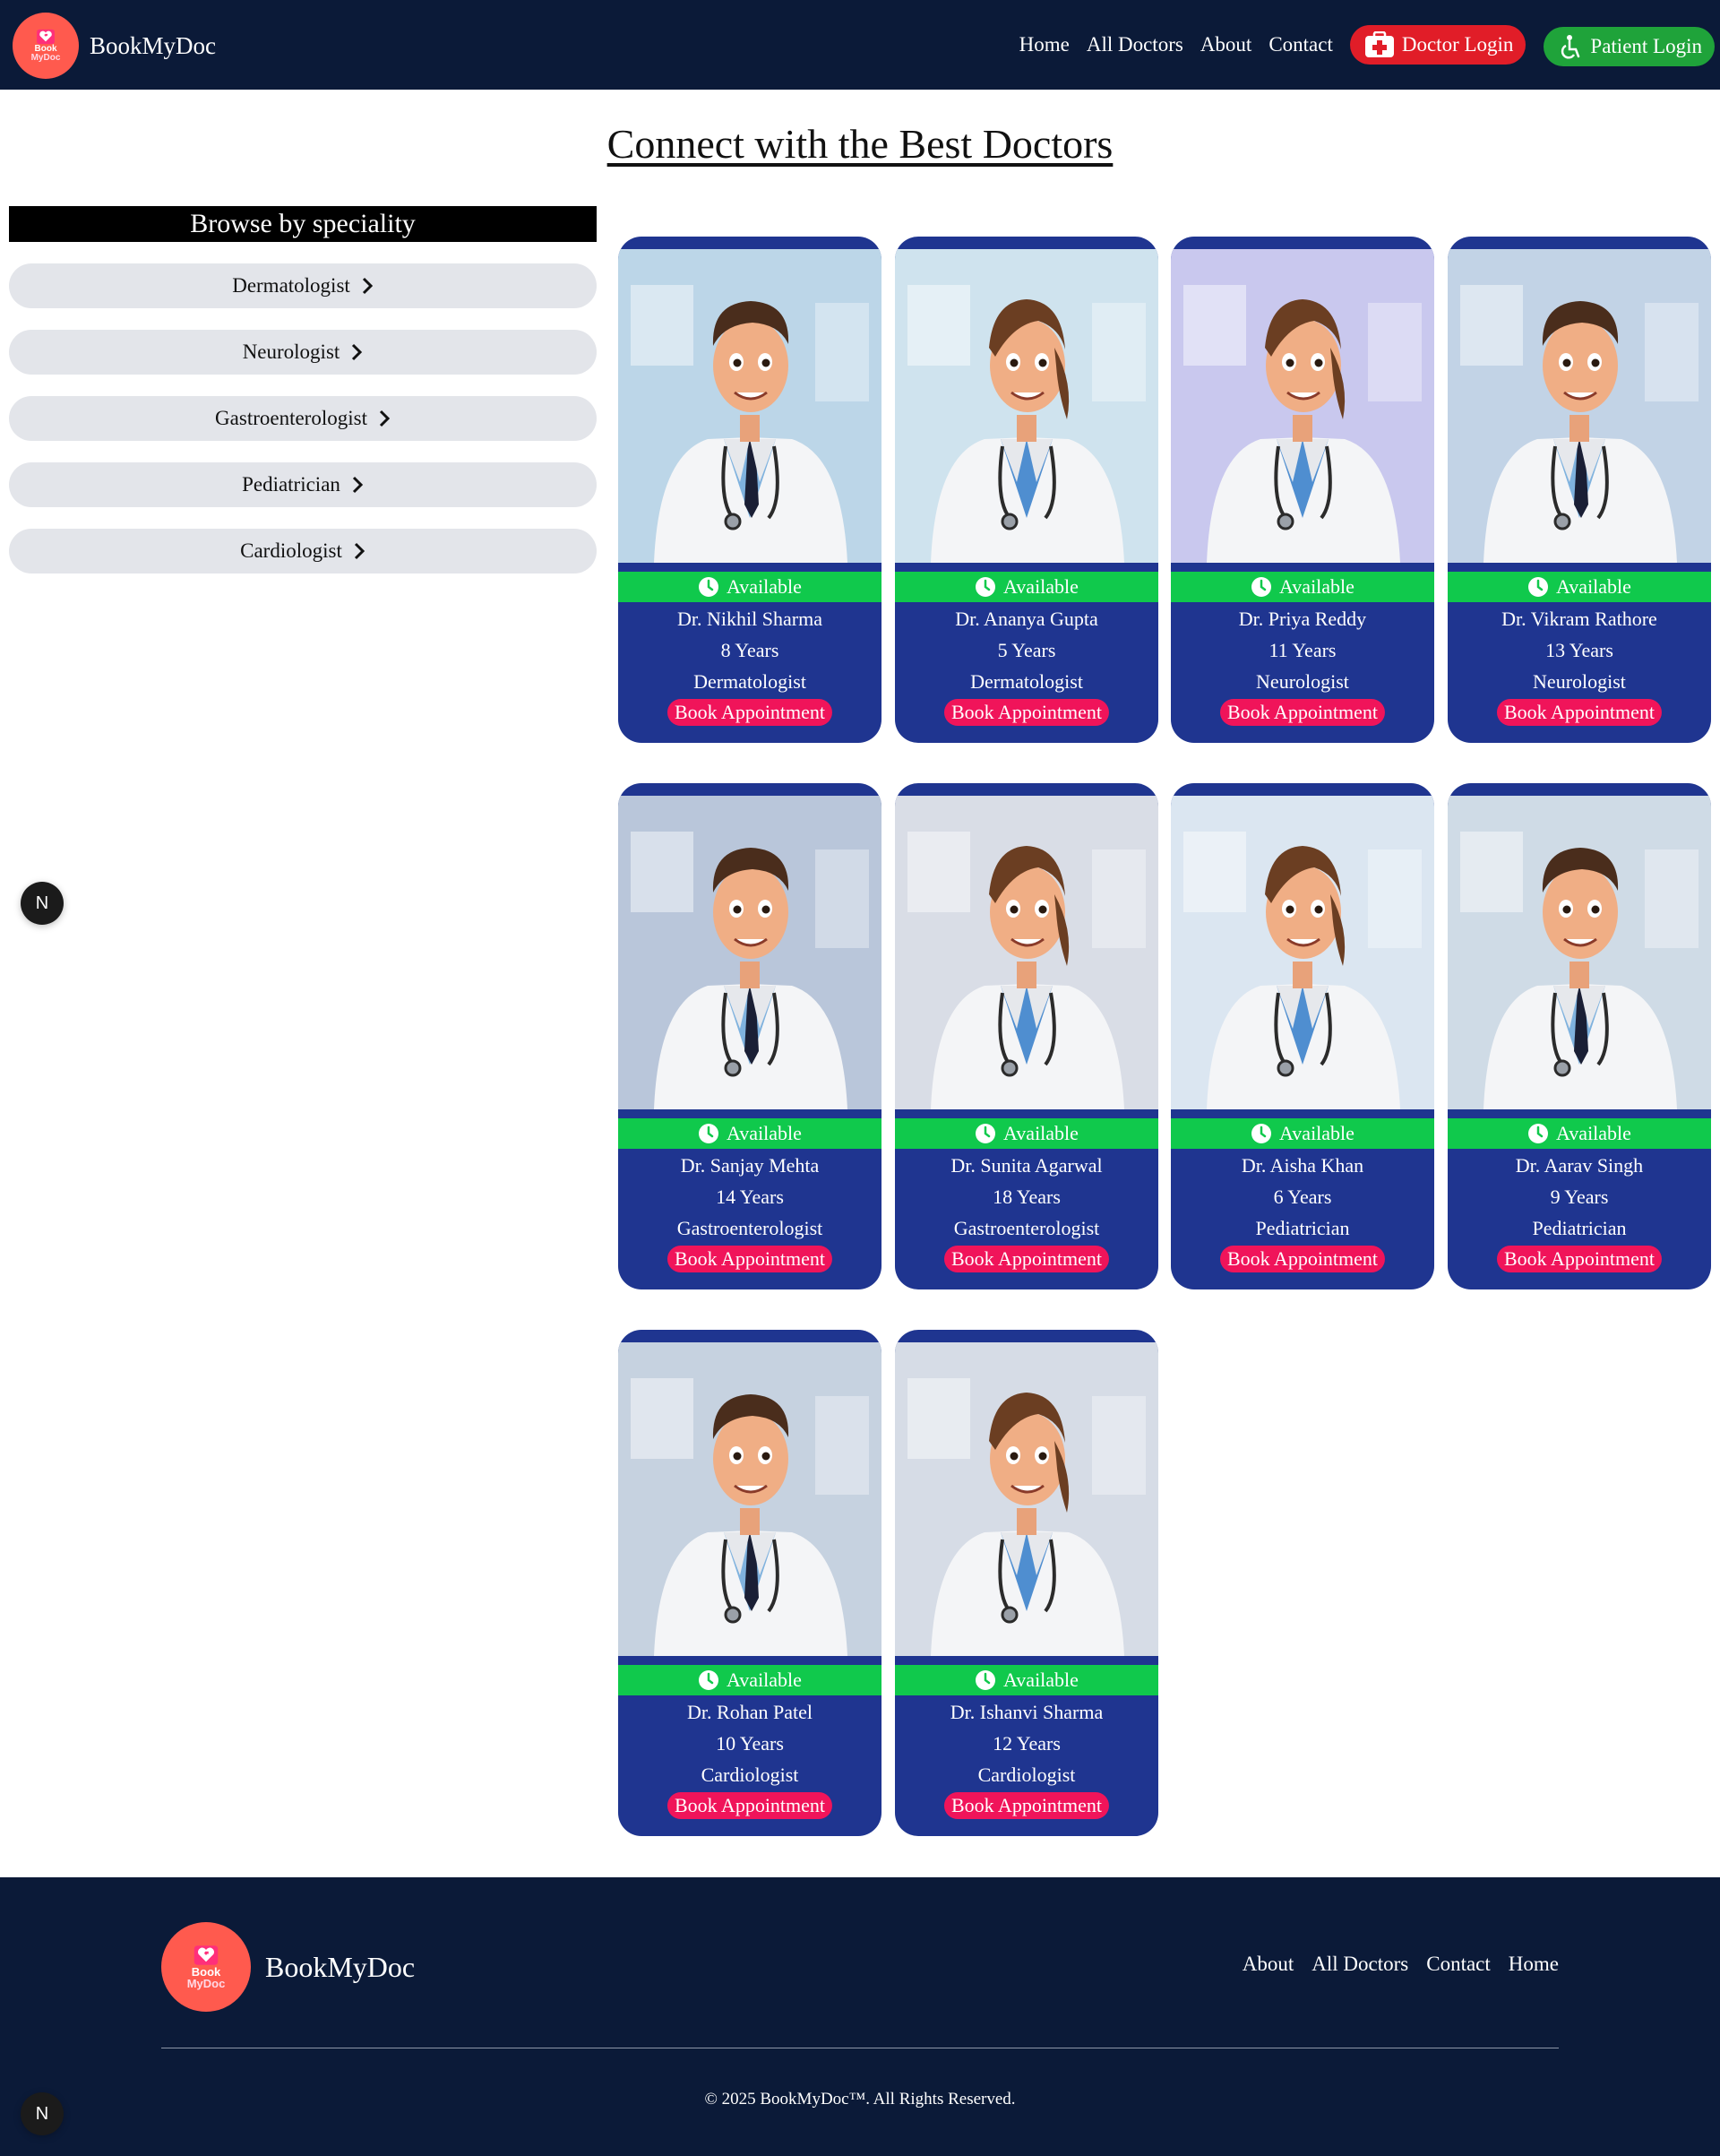 The image size is (1720, 2156). Describe the element at coordinates (1027, 1712) in the screenshot. I see `doctor-name: Dr. Ishanvi Sharma` at that location.